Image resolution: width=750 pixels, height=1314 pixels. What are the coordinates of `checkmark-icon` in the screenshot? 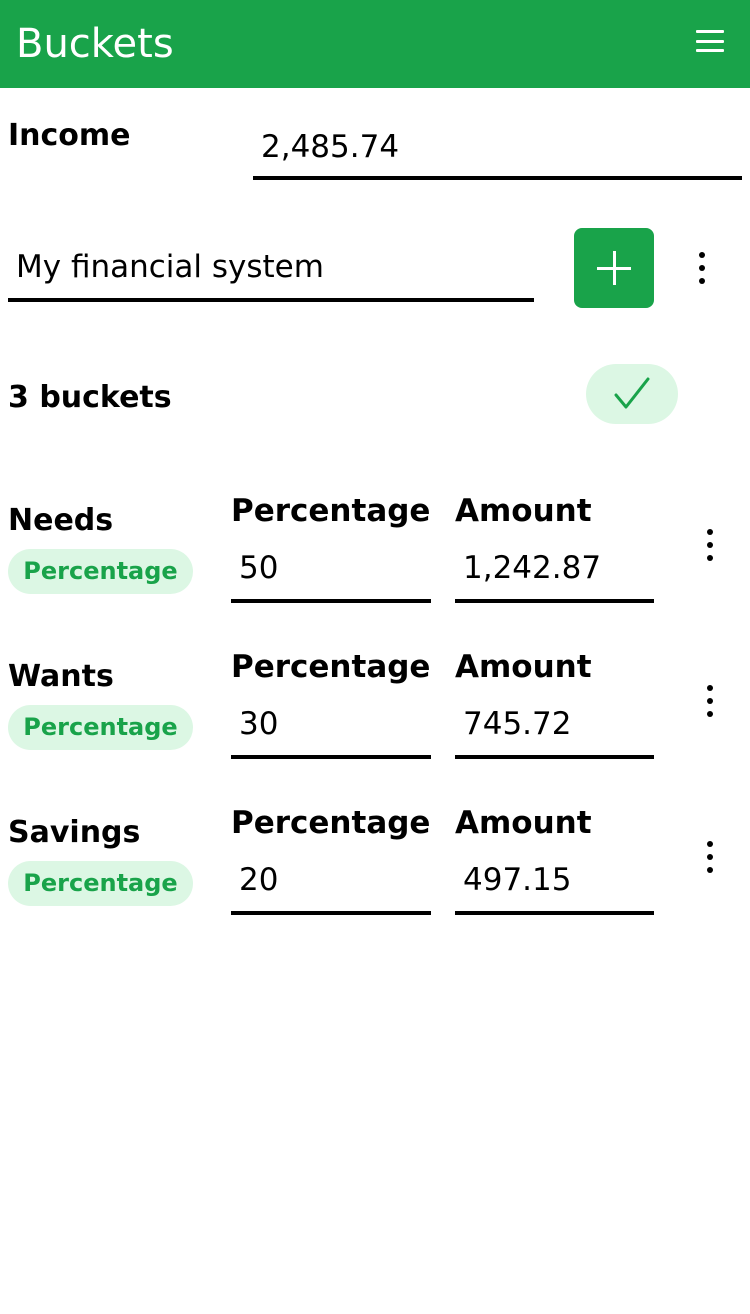 It's located at (632, 393).